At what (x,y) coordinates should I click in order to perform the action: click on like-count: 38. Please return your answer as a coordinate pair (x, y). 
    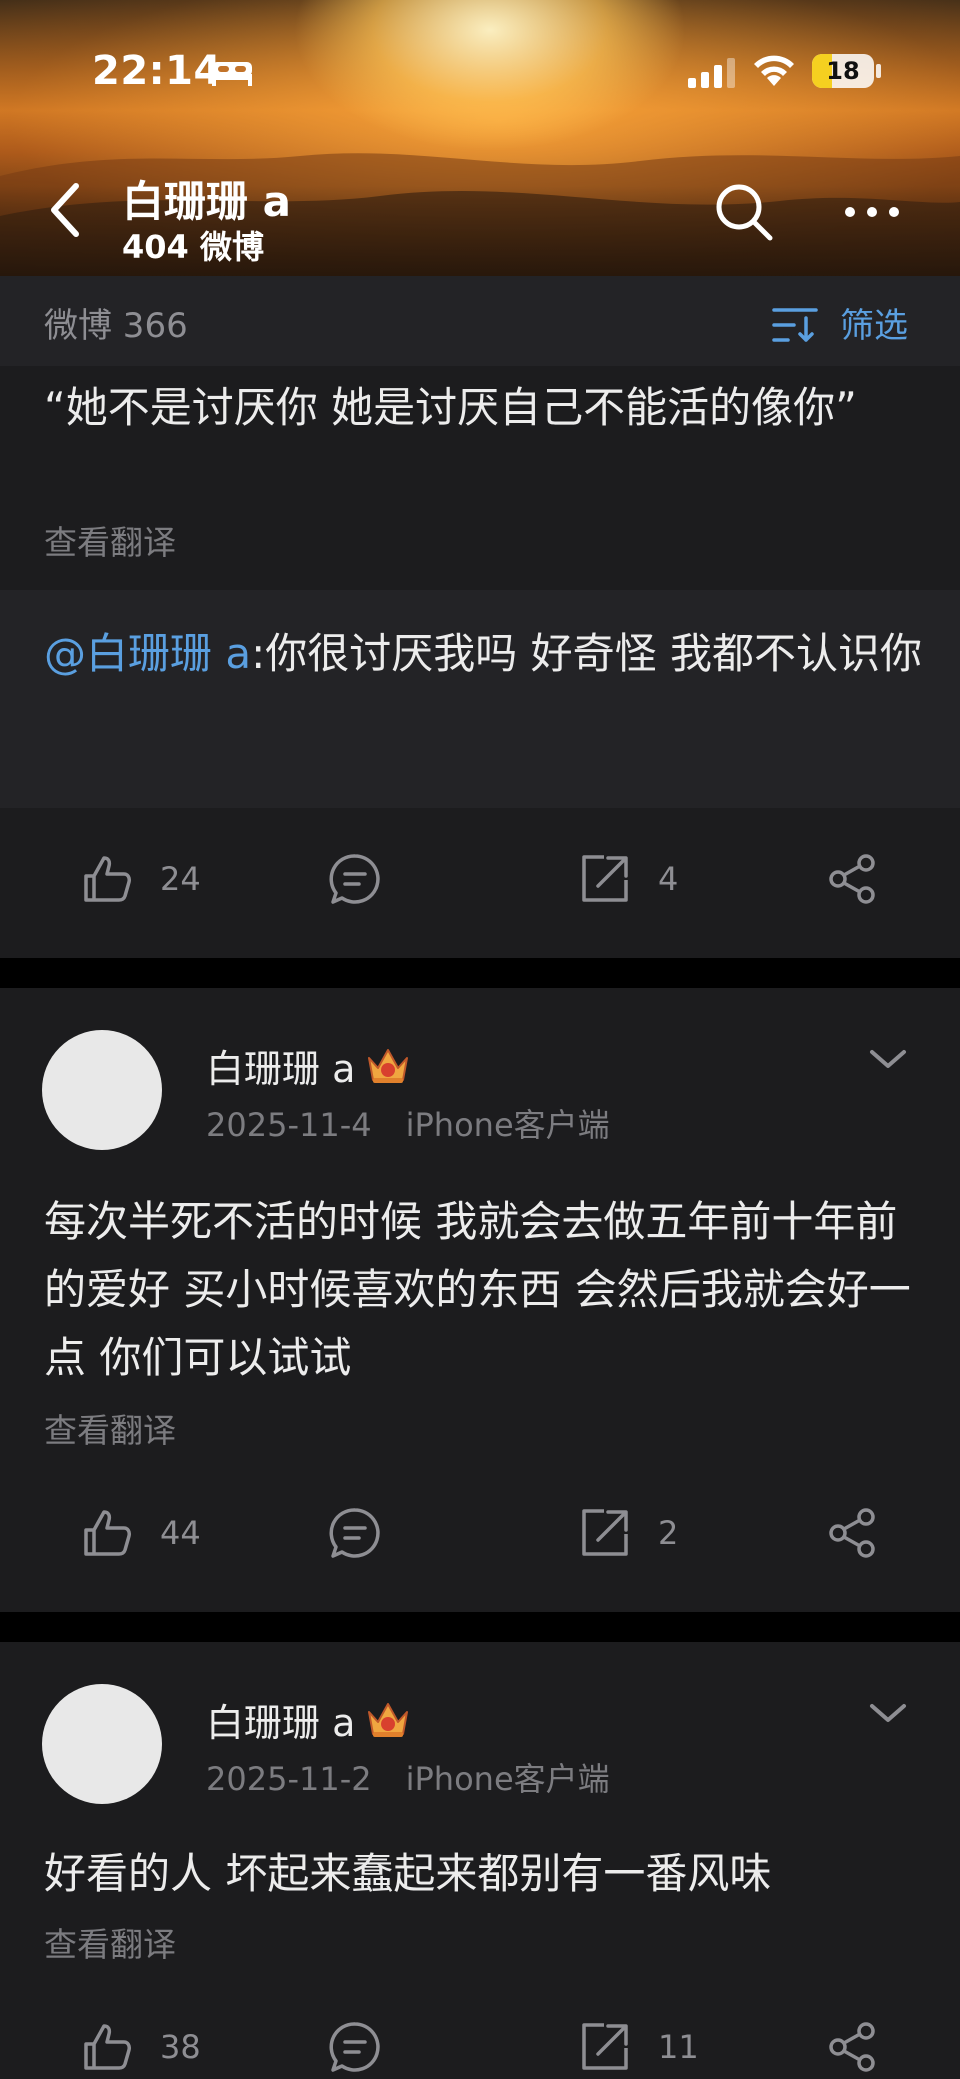
    Looking at the image, I should click on (180, 2047).